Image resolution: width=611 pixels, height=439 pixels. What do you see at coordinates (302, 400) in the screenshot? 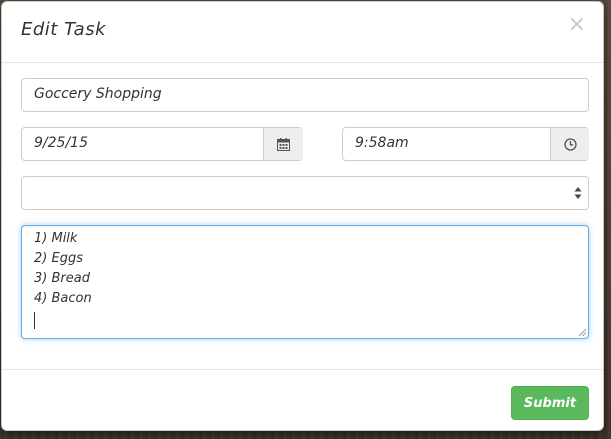
I see `modal-footer: Submit` at bounding box center [302, 400].